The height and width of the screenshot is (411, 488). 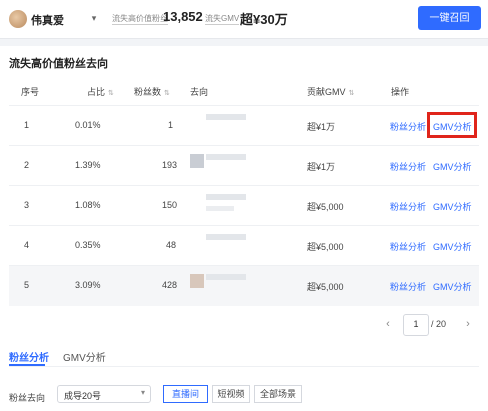 I want to click on lost-fans-value: 13,852, so click(x=183, y=16).